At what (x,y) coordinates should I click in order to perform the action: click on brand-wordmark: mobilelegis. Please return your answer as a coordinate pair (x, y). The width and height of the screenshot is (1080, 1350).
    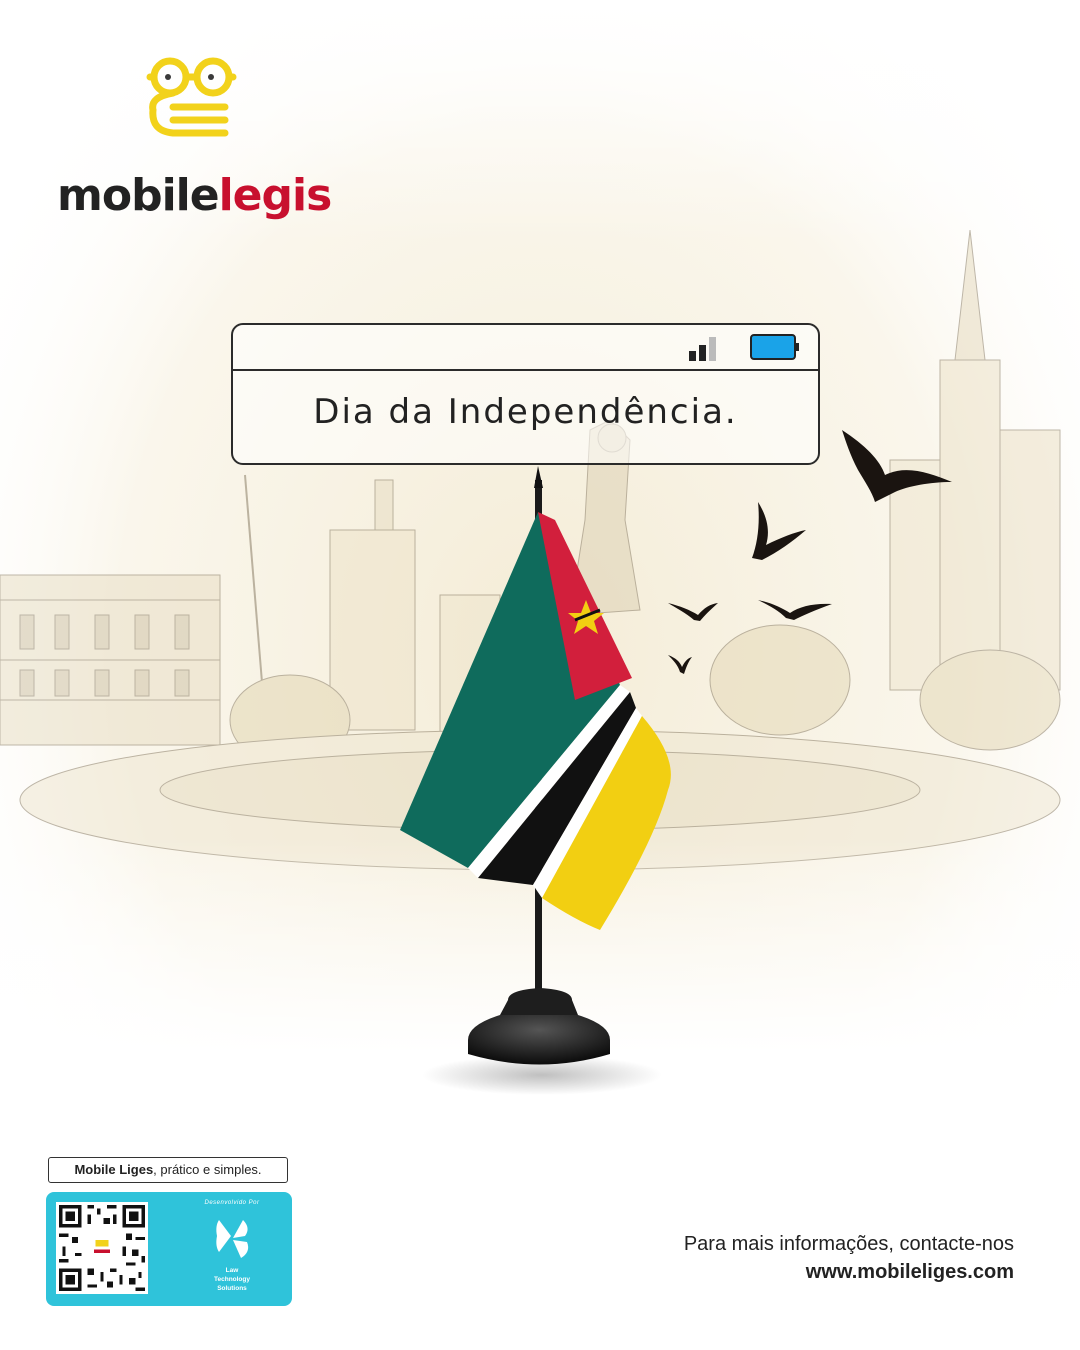
    Looking at the image, I should click on (195, 196).